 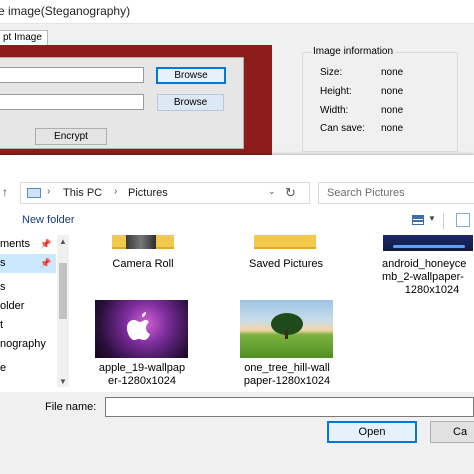 What do you see at coordinates (28, 263) in the screenshot?
I see `nav-item-pictures: s 📌` at bounding box center [28, 263].